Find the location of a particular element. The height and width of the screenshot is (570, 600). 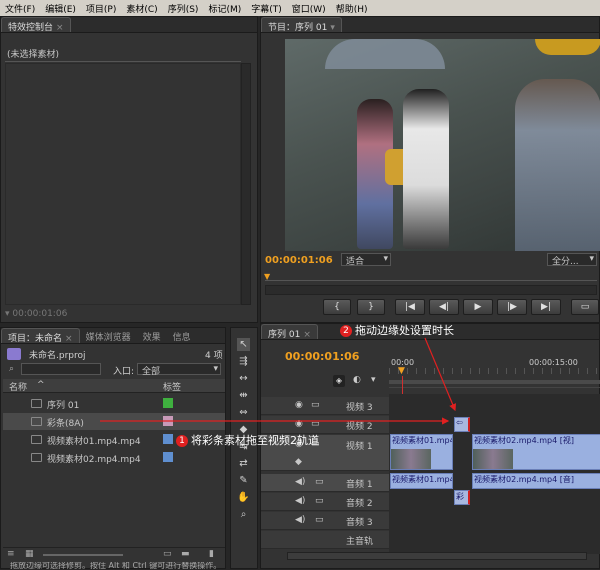

annotation-2: 2 拖动边缘处设置时长 is located at coordinates (397, 330).